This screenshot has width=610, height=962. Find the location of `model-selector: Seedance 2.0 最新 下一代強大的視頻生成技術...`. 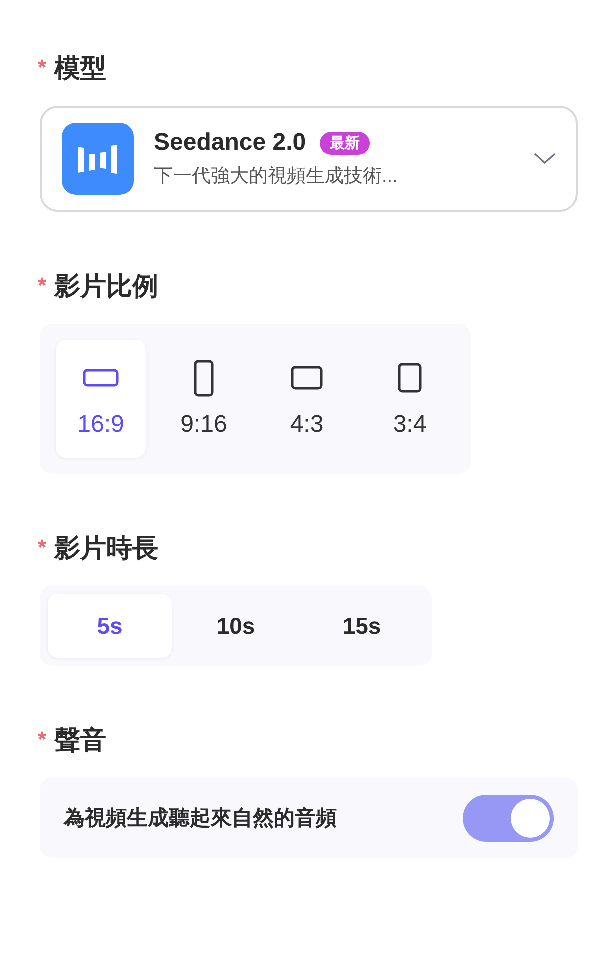

model-selector: Seedance 2.0 最新 下一代強大的視頻生成技術... is located at coordinates (309, 159).